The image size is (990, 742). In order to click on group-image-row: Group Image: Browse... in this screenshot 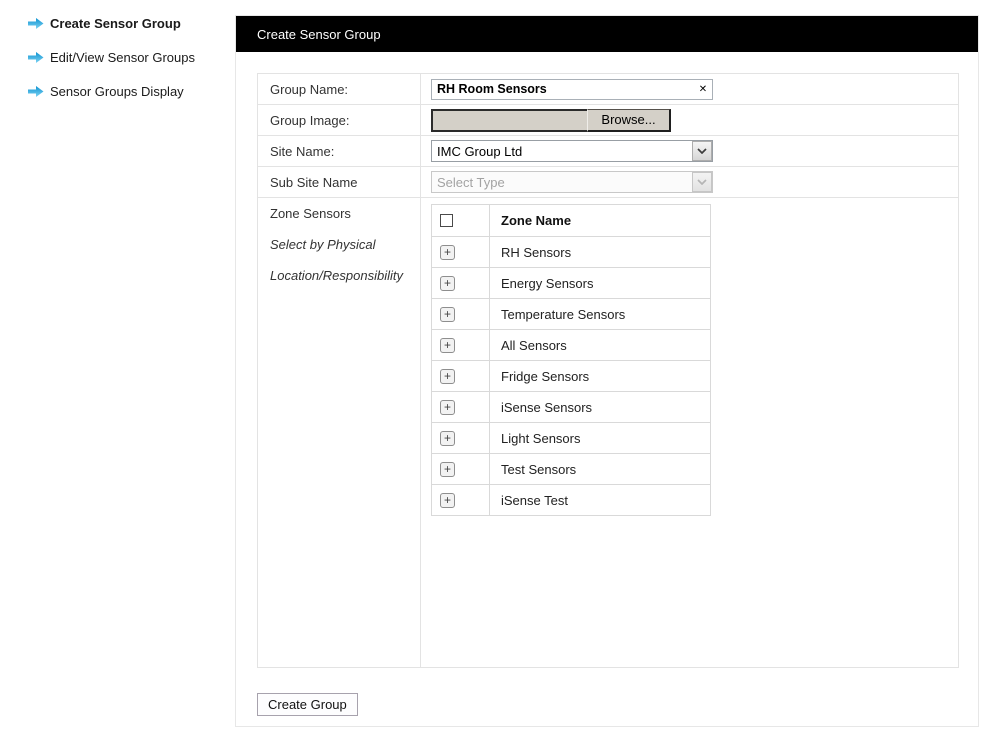, I will do `click(608, 120)`.